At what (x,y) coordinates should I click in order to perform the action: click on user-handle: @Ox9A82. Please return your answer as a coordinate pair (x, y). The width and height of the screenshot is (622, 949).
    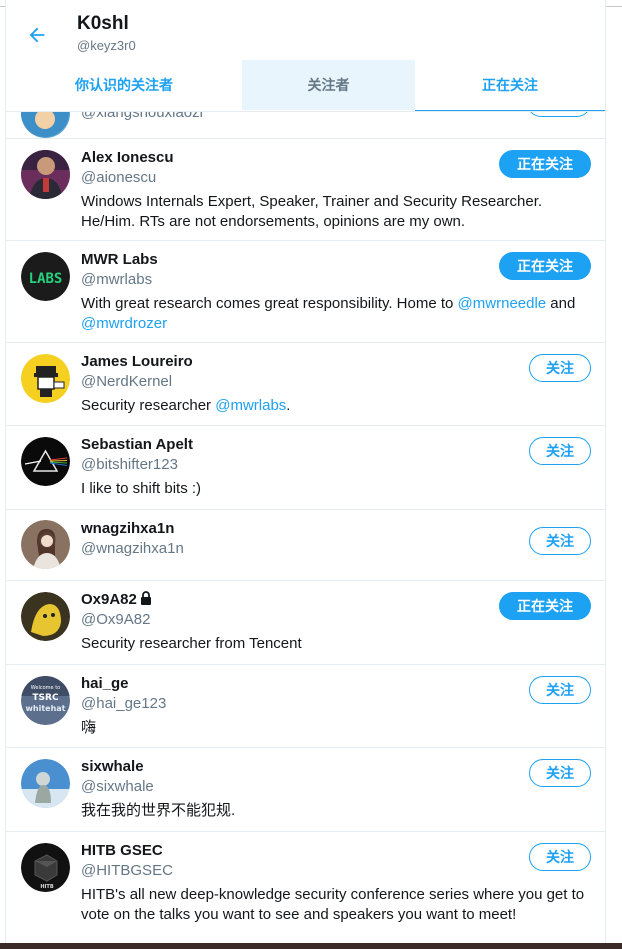
    Looking at the image, I should click on (116, 619).